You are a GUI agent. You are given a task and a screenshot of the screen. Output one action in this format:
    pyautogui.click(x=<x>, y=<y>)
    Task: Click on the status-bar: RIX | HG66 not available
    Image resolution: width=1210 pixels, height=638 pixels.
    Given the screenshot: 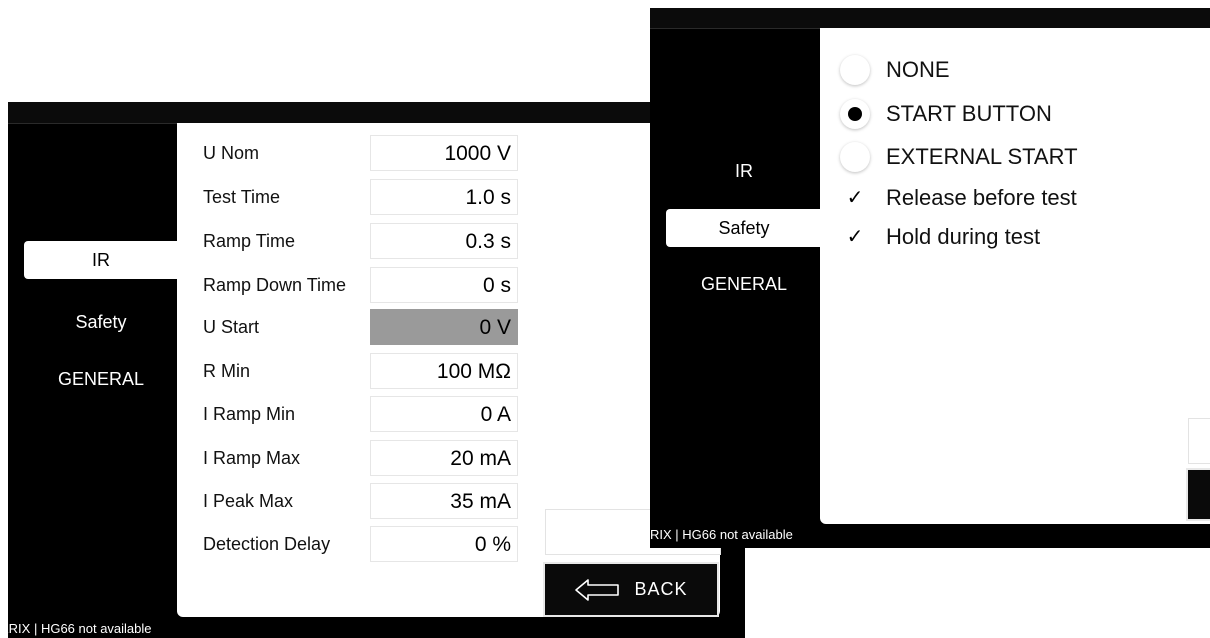 What is the action you would take?
    pyautogui.click(x=721, y=534)
    